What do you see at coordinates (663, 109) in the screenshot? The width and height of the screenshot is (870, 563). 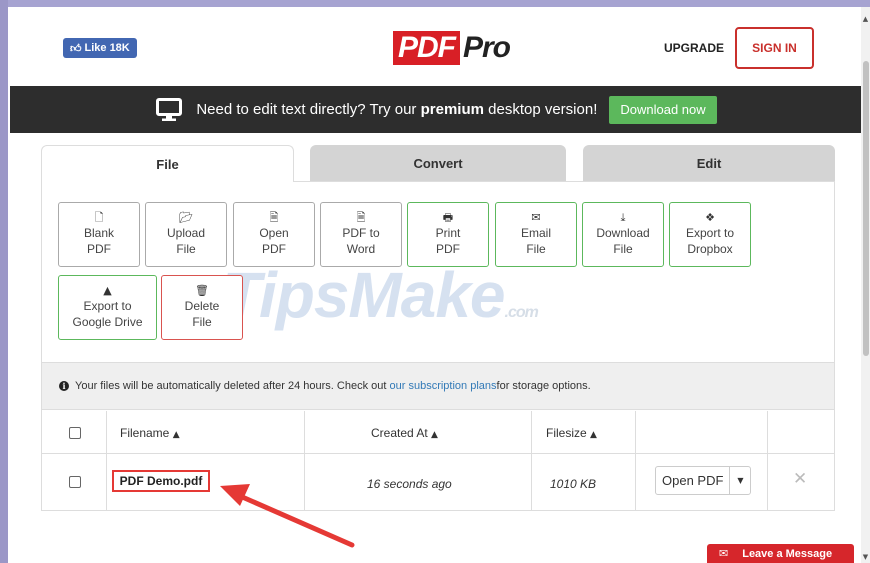 I see `download-now-button: Download now` at bounding box center [663, 109].